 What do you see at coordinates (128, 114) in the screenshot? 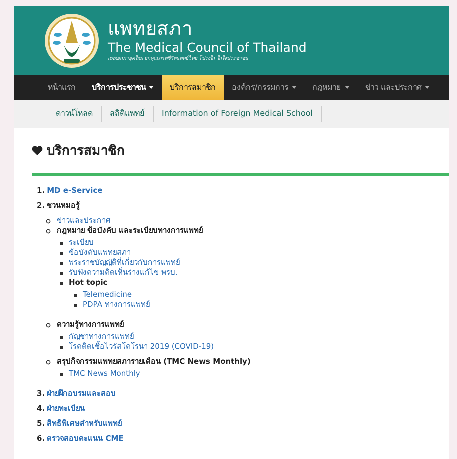
I see `sub-nav-link: สถิติแพทย์` at bounding box center [128, 114].